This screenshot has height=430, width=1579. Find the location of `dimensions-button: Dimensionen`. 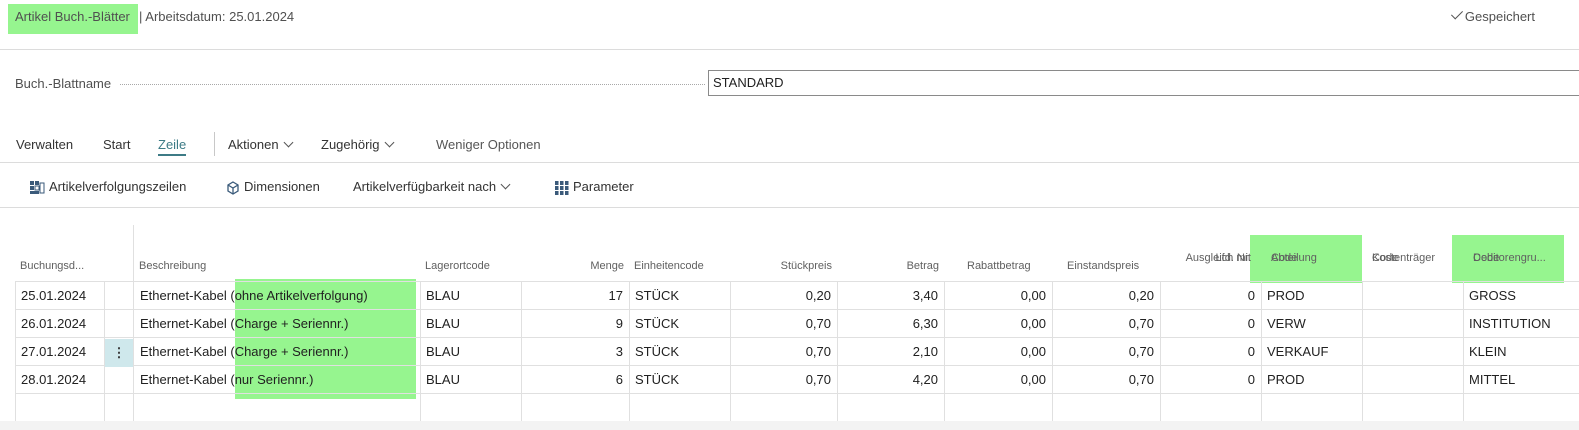

dimensions-button: Dimensionen is located at coordinates (273, 187).